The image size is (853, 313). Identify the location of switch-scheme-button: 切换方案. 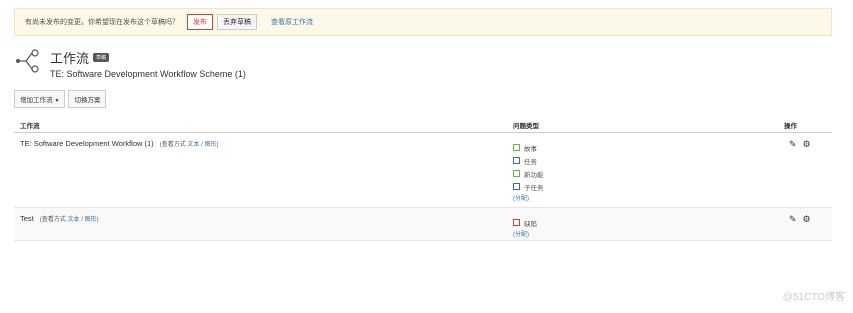
(87, 99).